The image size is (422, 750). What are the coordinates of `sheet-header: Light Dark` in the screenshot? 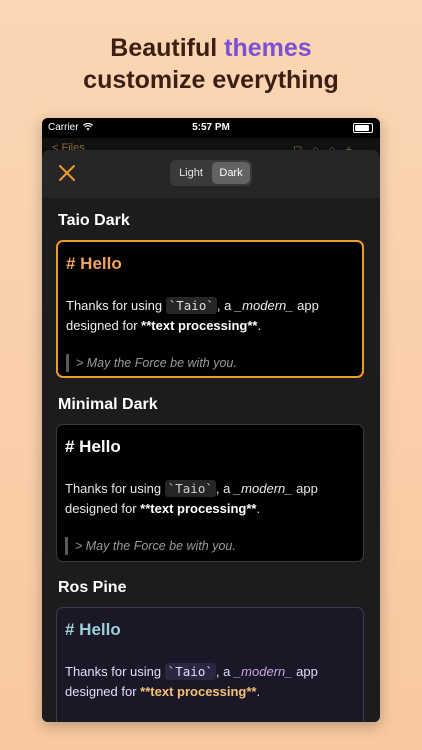 It's located at (211, 174).